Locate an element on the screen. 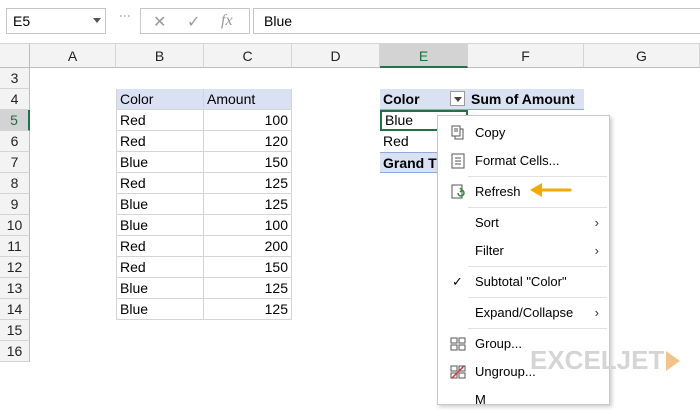 The image size is (700, 413). select-all-corner is located at coordinates (15, 56).